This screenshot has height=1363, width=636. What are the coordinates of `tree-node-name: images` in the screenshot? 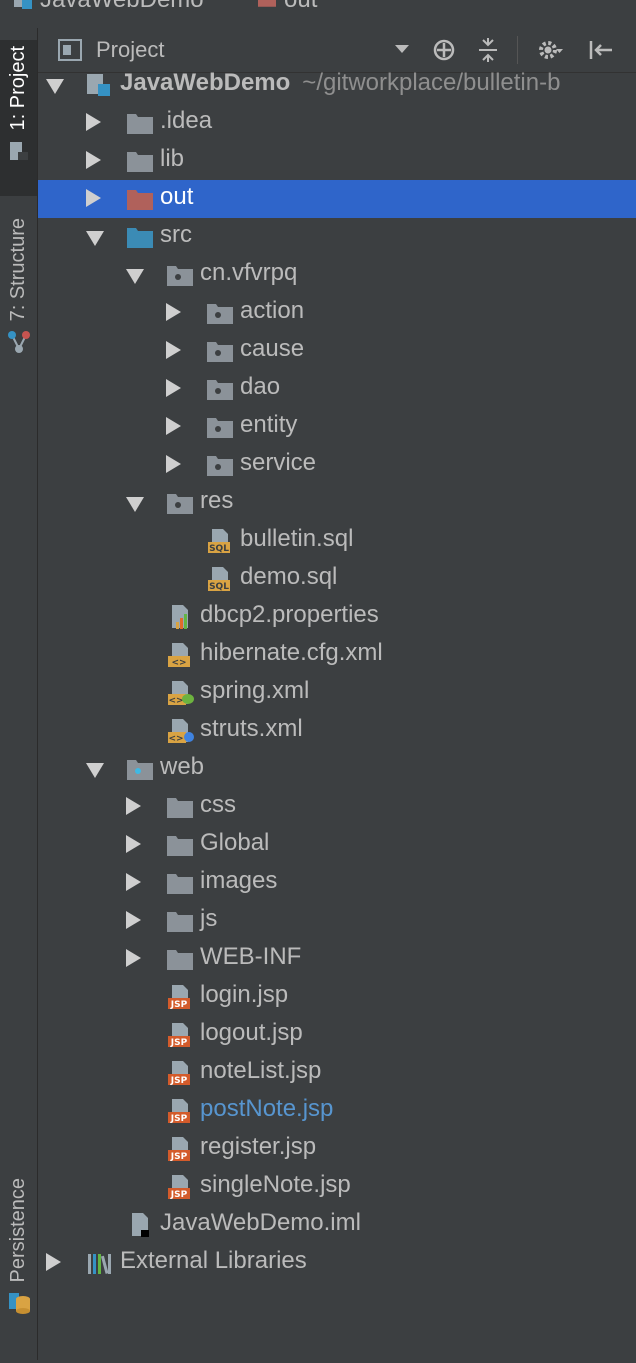 It's located at (239, 880).